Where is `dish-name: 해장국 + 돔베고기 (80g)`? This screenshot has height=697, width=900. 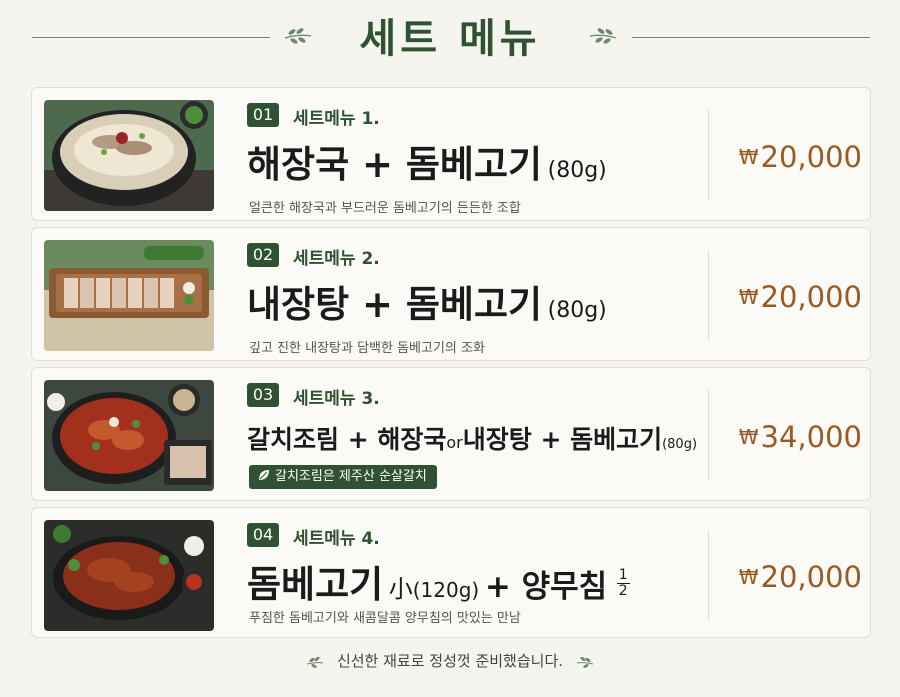
dish-name: 해장국 + 돔베고기 (80g) is located at coordinates (427, 161).